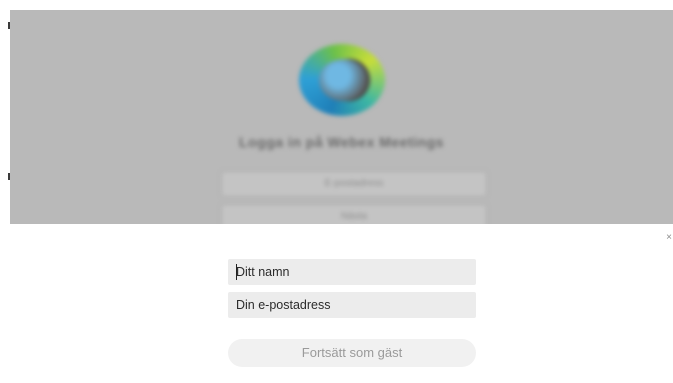 Image resolution: width=673 pixels, height=383 pixels. I want to click on logo-core, so click(343, 80).